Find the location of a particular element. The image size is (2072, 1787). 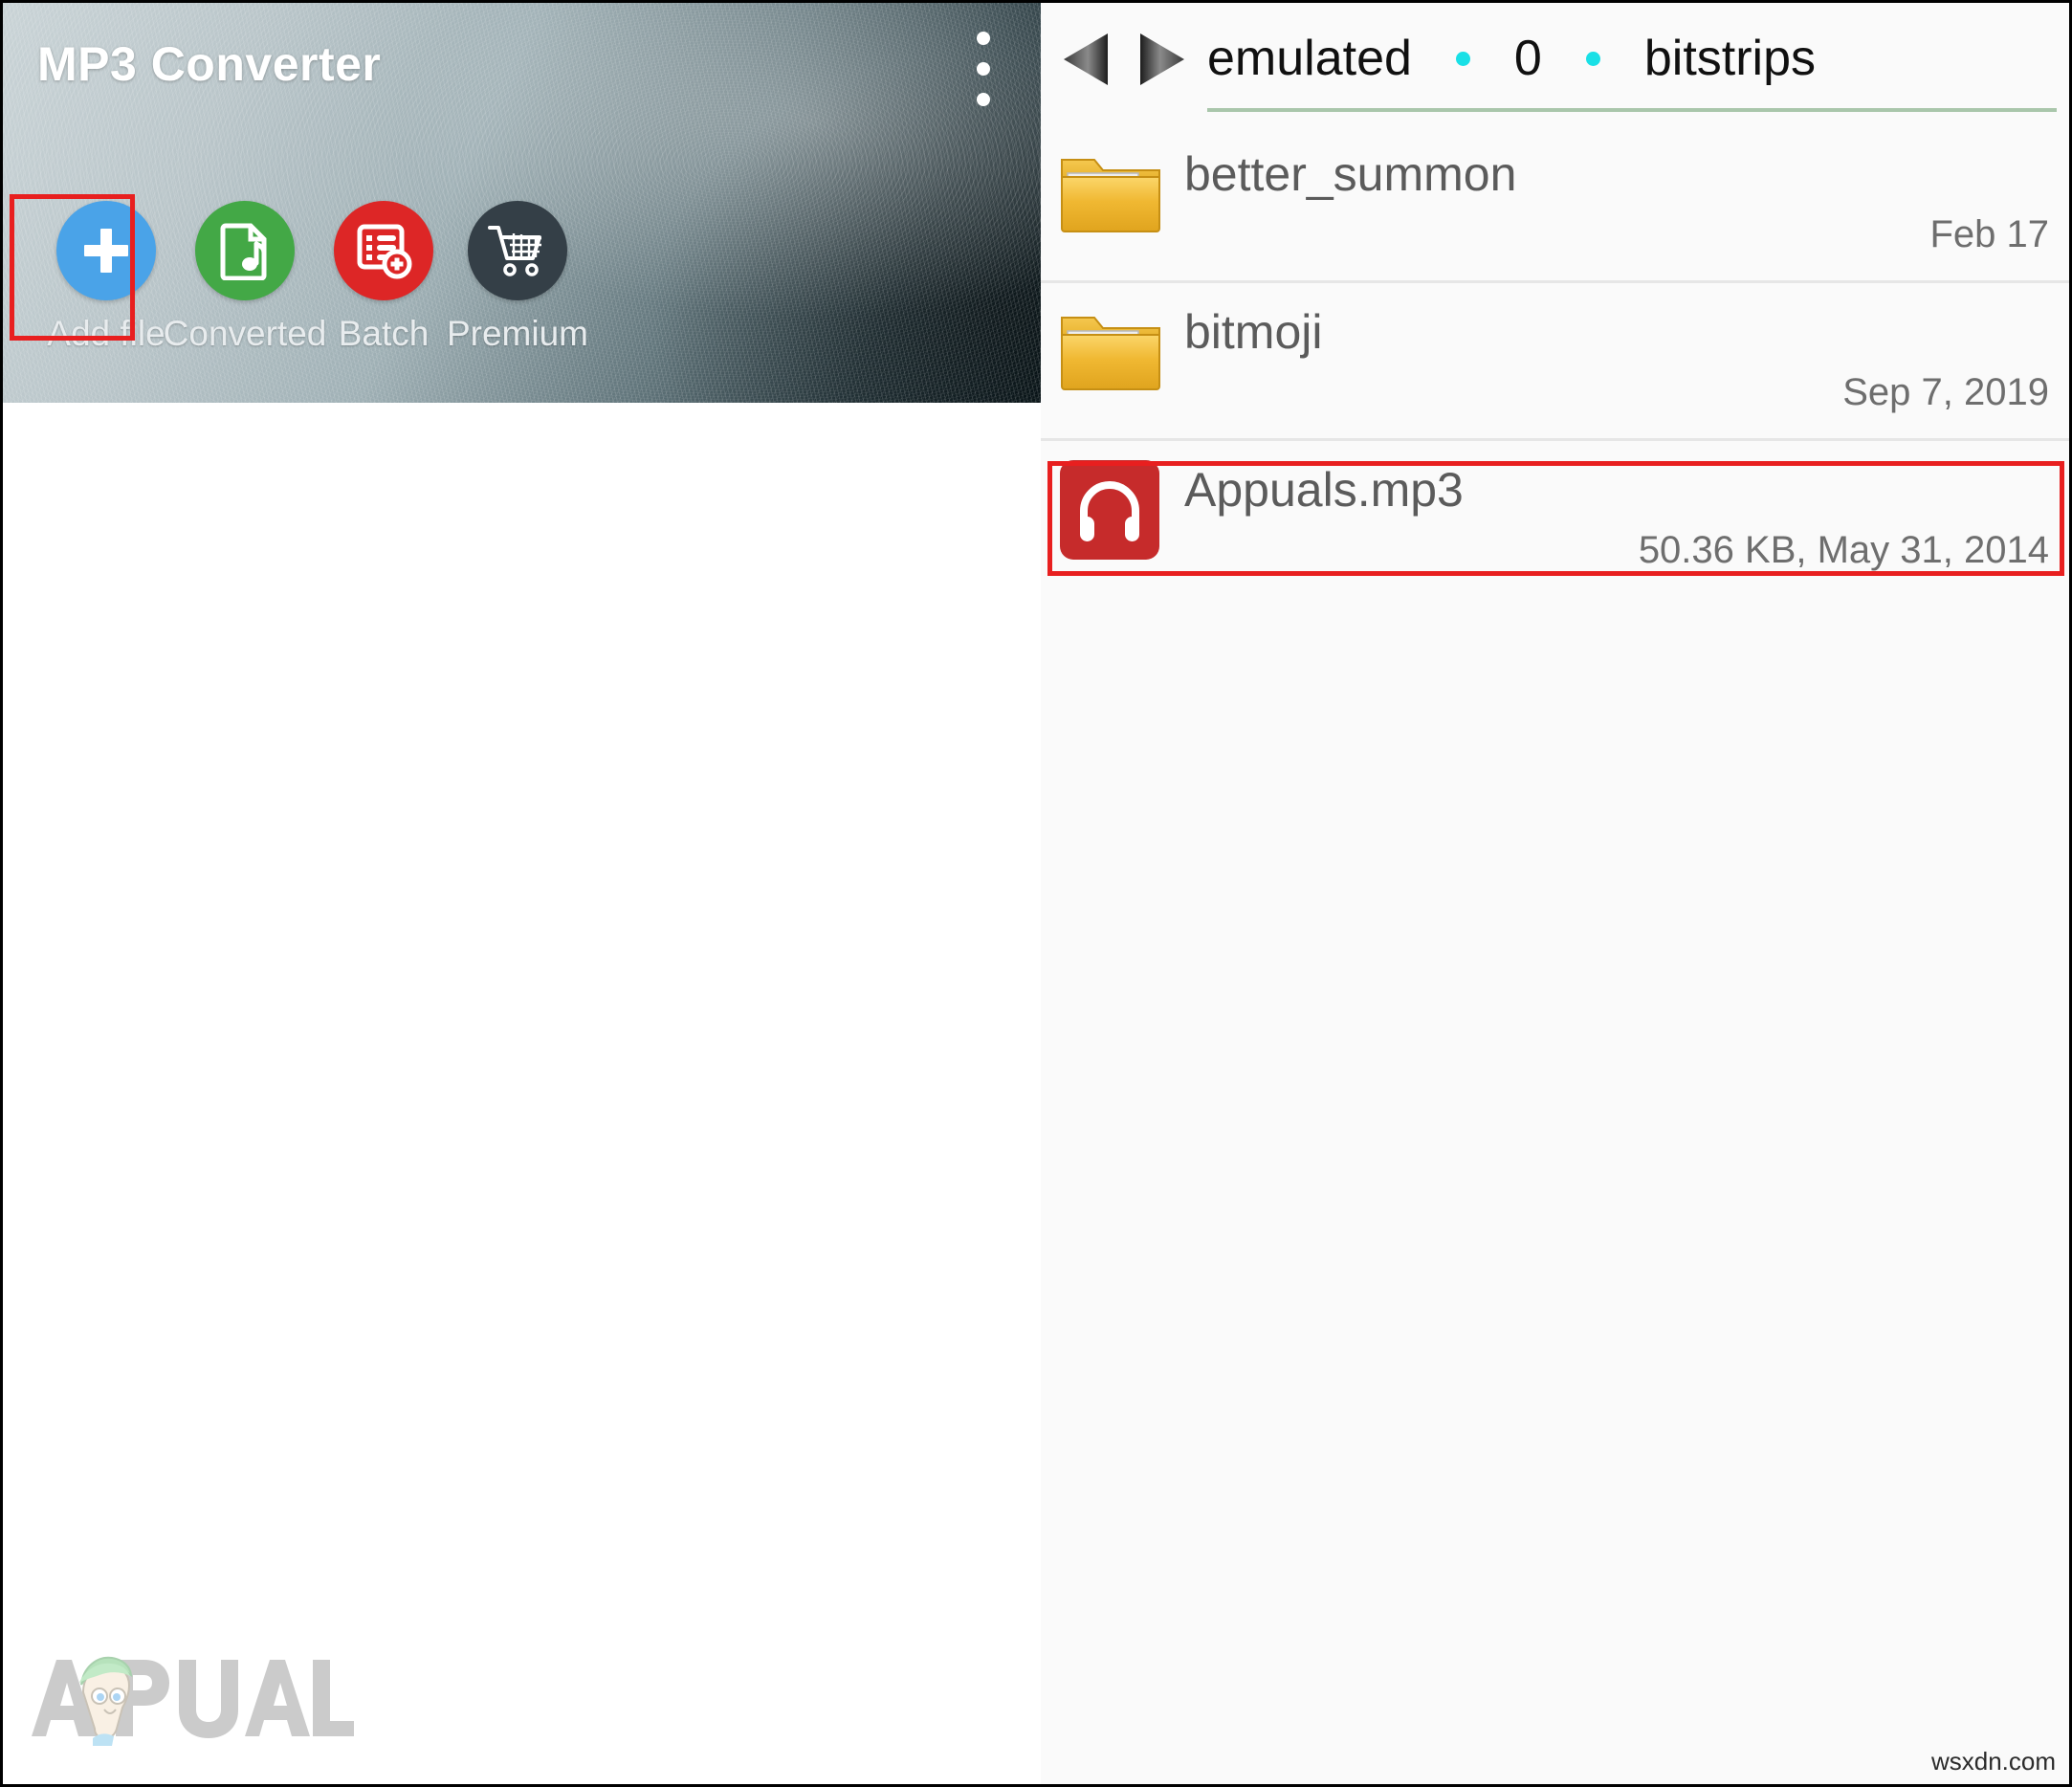

list-item: bitmoji Sep 7, 2019 is located at coordinates (1555, 362).